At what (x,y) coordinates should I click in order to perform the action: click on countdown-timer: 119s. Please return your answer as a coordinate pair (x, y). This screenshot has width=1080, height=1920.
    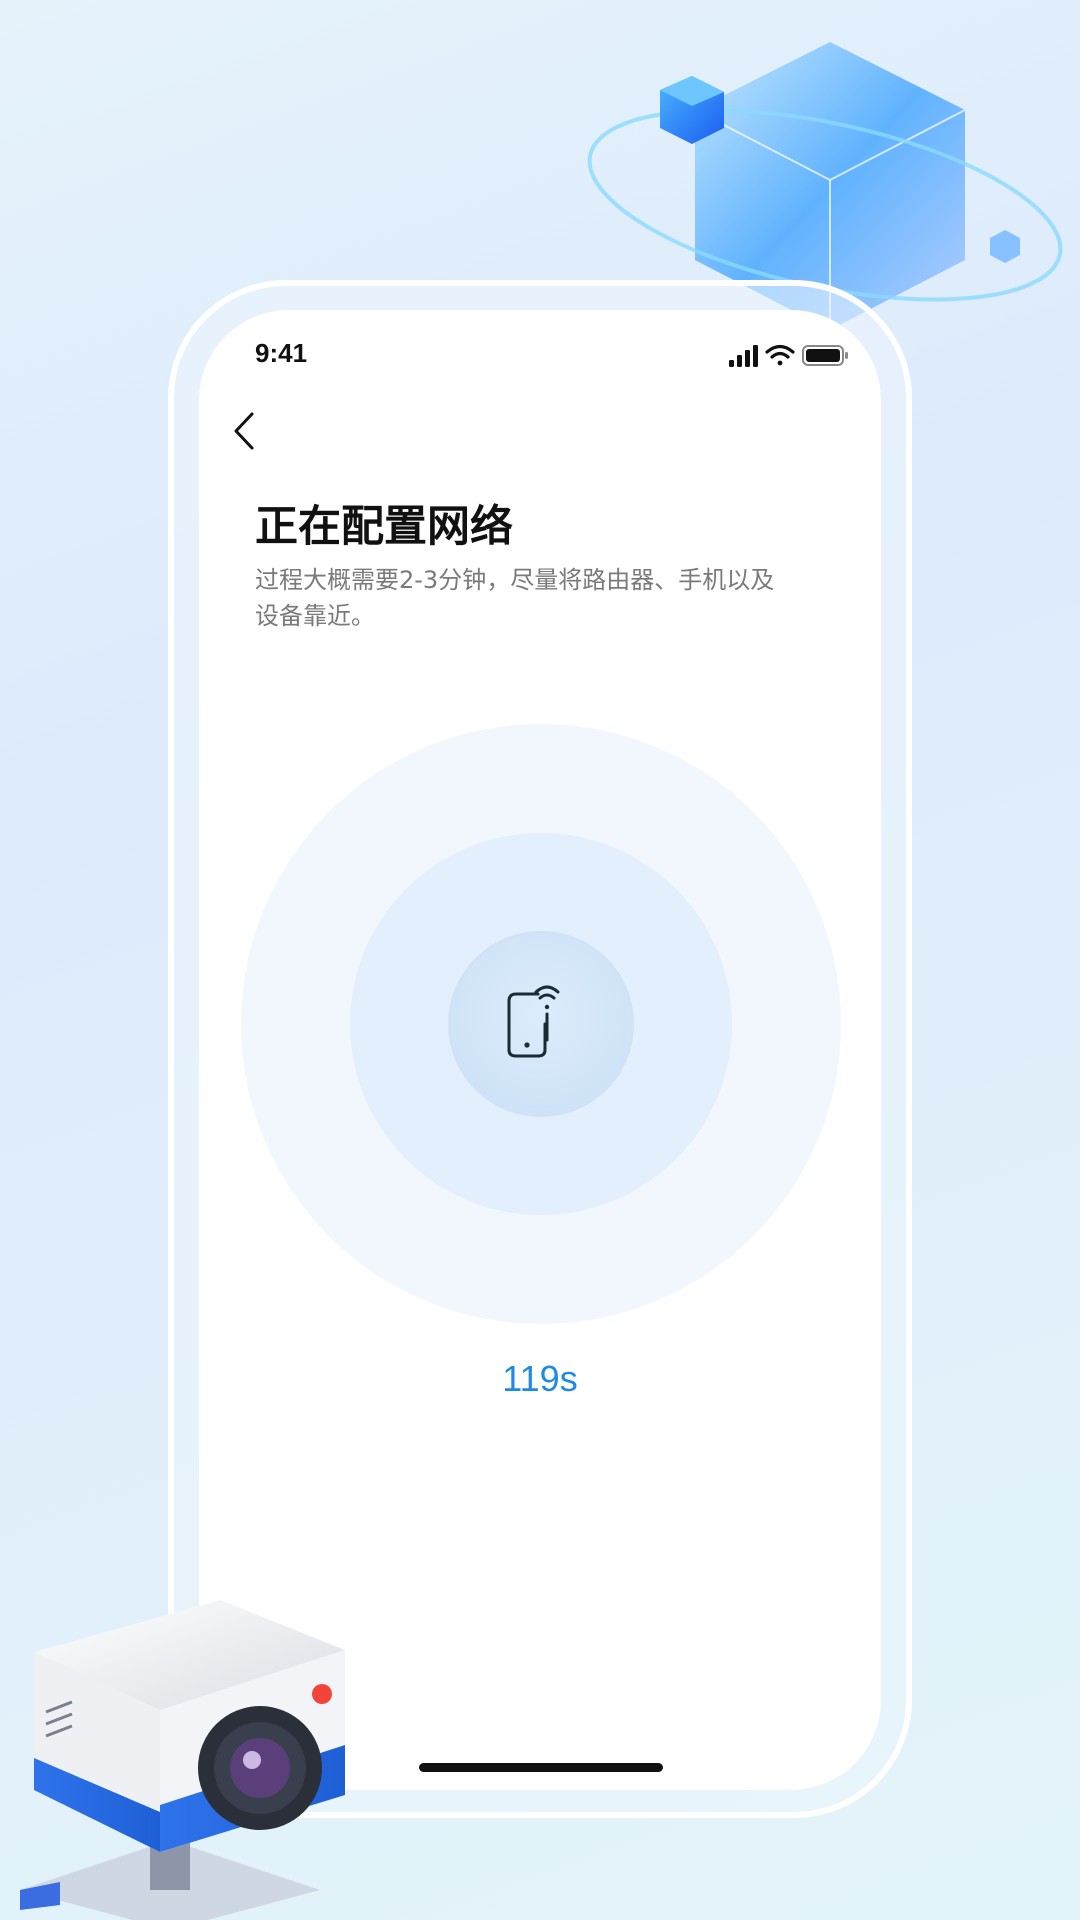
    Looking at the image, I should click on (540, 1378).